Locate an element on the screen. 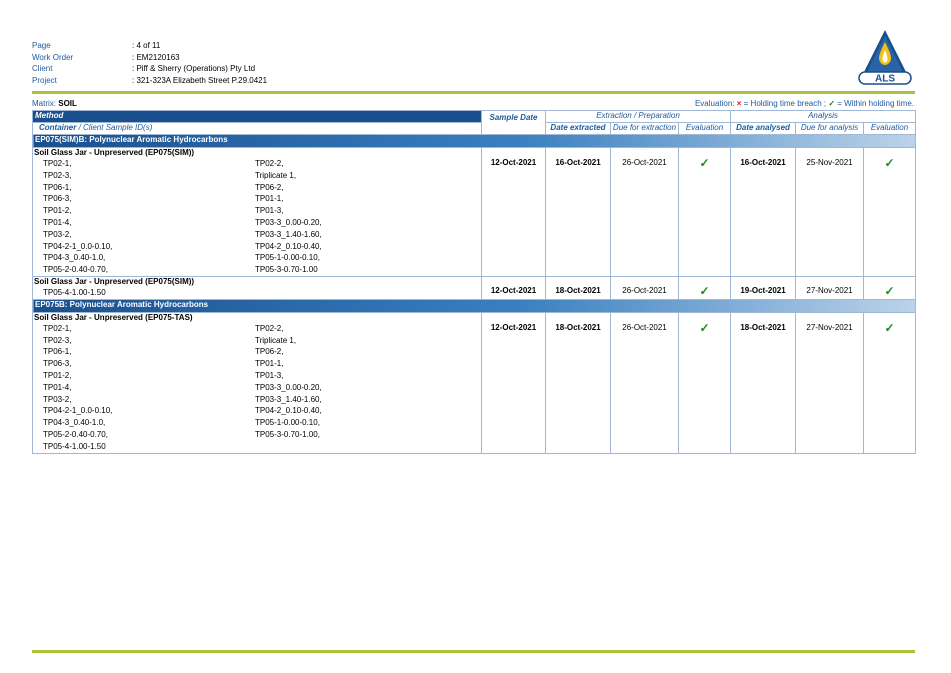  header-divider is located at coordinates (473, 92).